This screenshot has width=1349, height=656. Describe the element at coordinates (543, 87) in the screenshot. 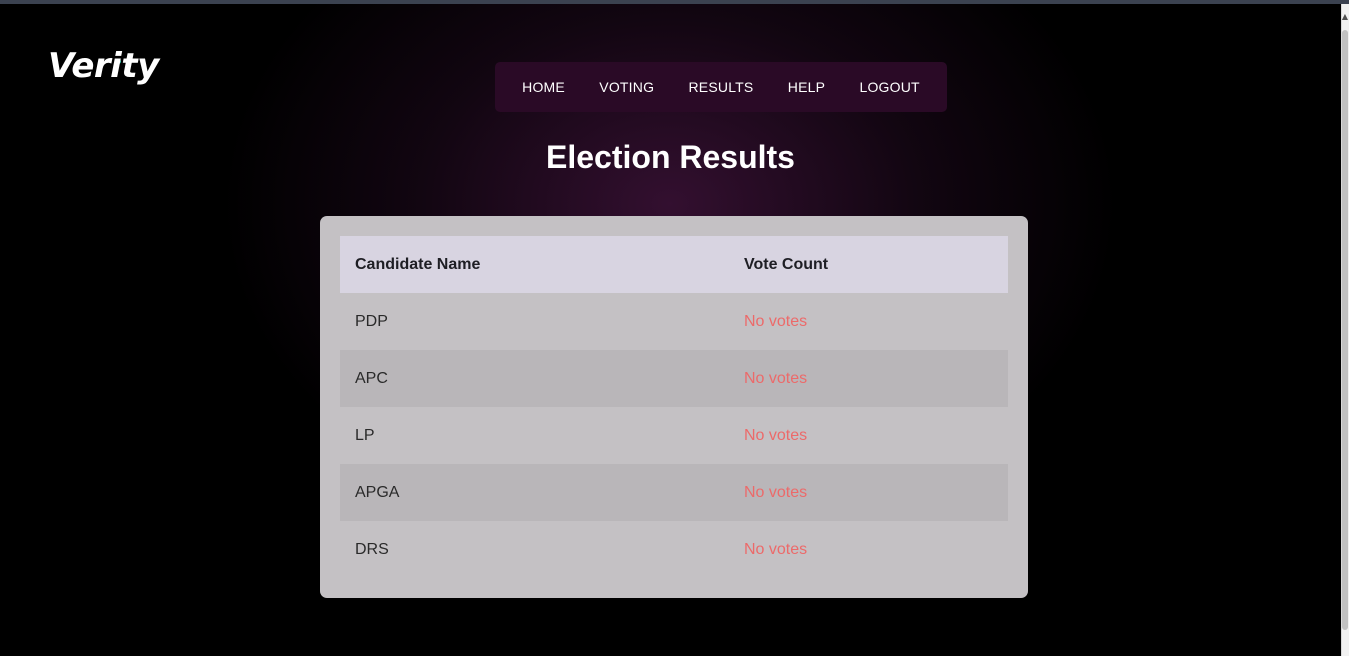

I see `nav-home-link: HOME` at that location.